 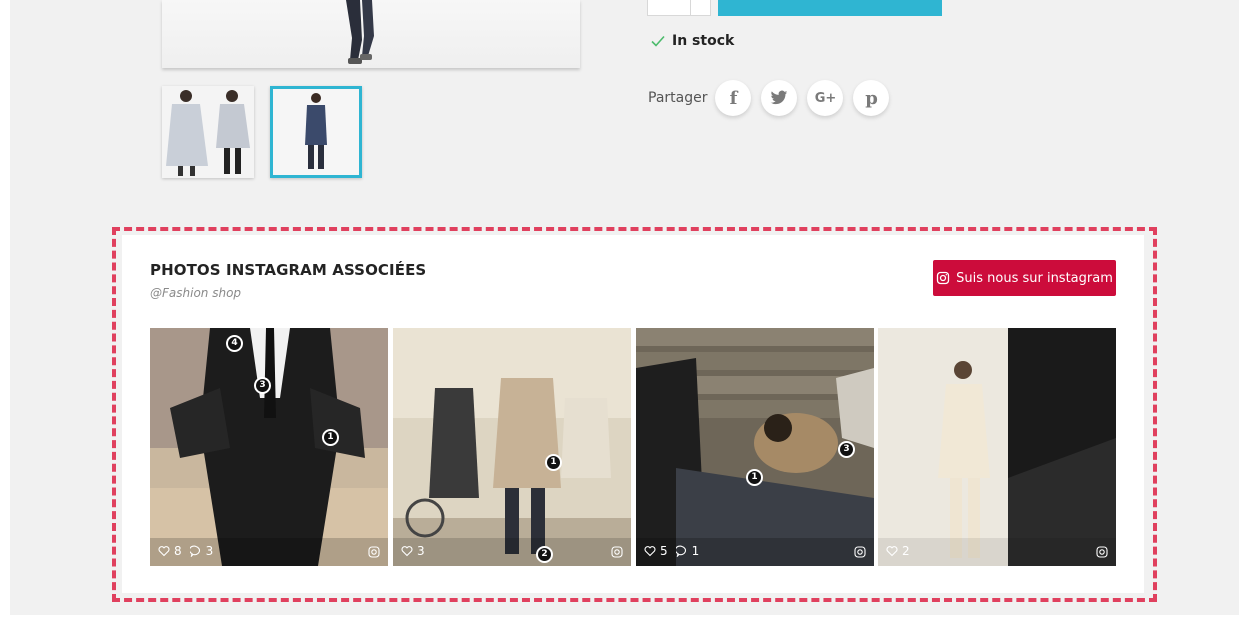 I want to click on googleplus-icon: G+, so click(x=825, y=98).